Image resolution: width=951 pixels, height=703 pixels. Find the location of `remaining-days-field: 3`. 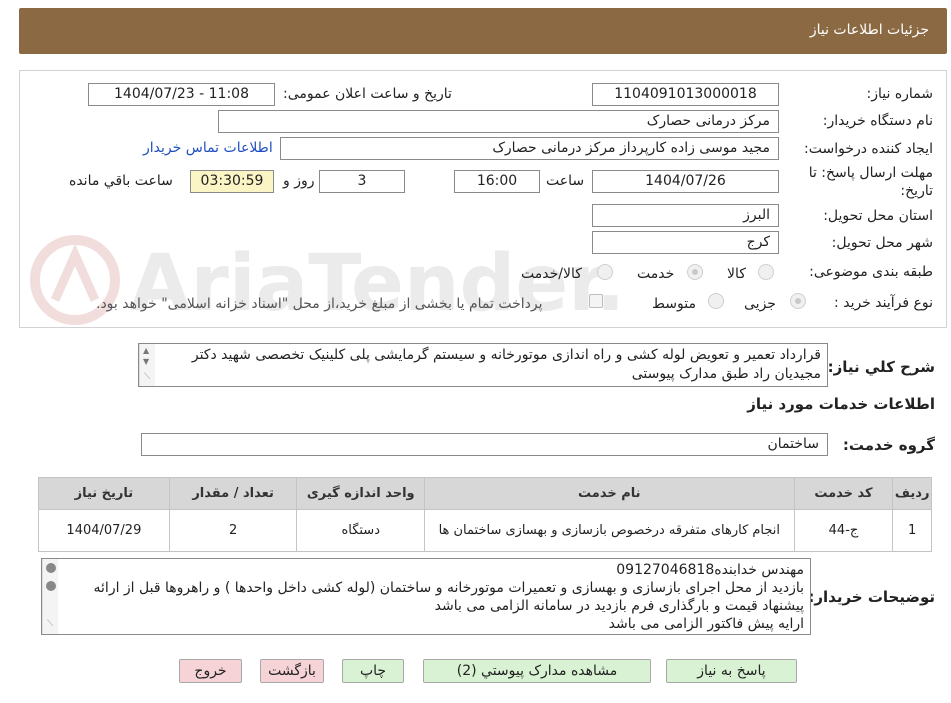

remaining-days-field: 3 is located at coordinates (362, 181).